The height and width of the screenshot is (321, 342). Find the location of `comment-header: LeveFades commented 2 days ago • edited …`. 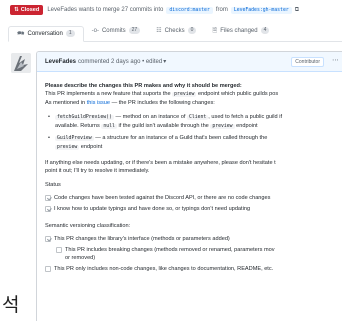

comment-header: LeveFades commented 2 days ago • edited … is located at coordinates (189, 62).